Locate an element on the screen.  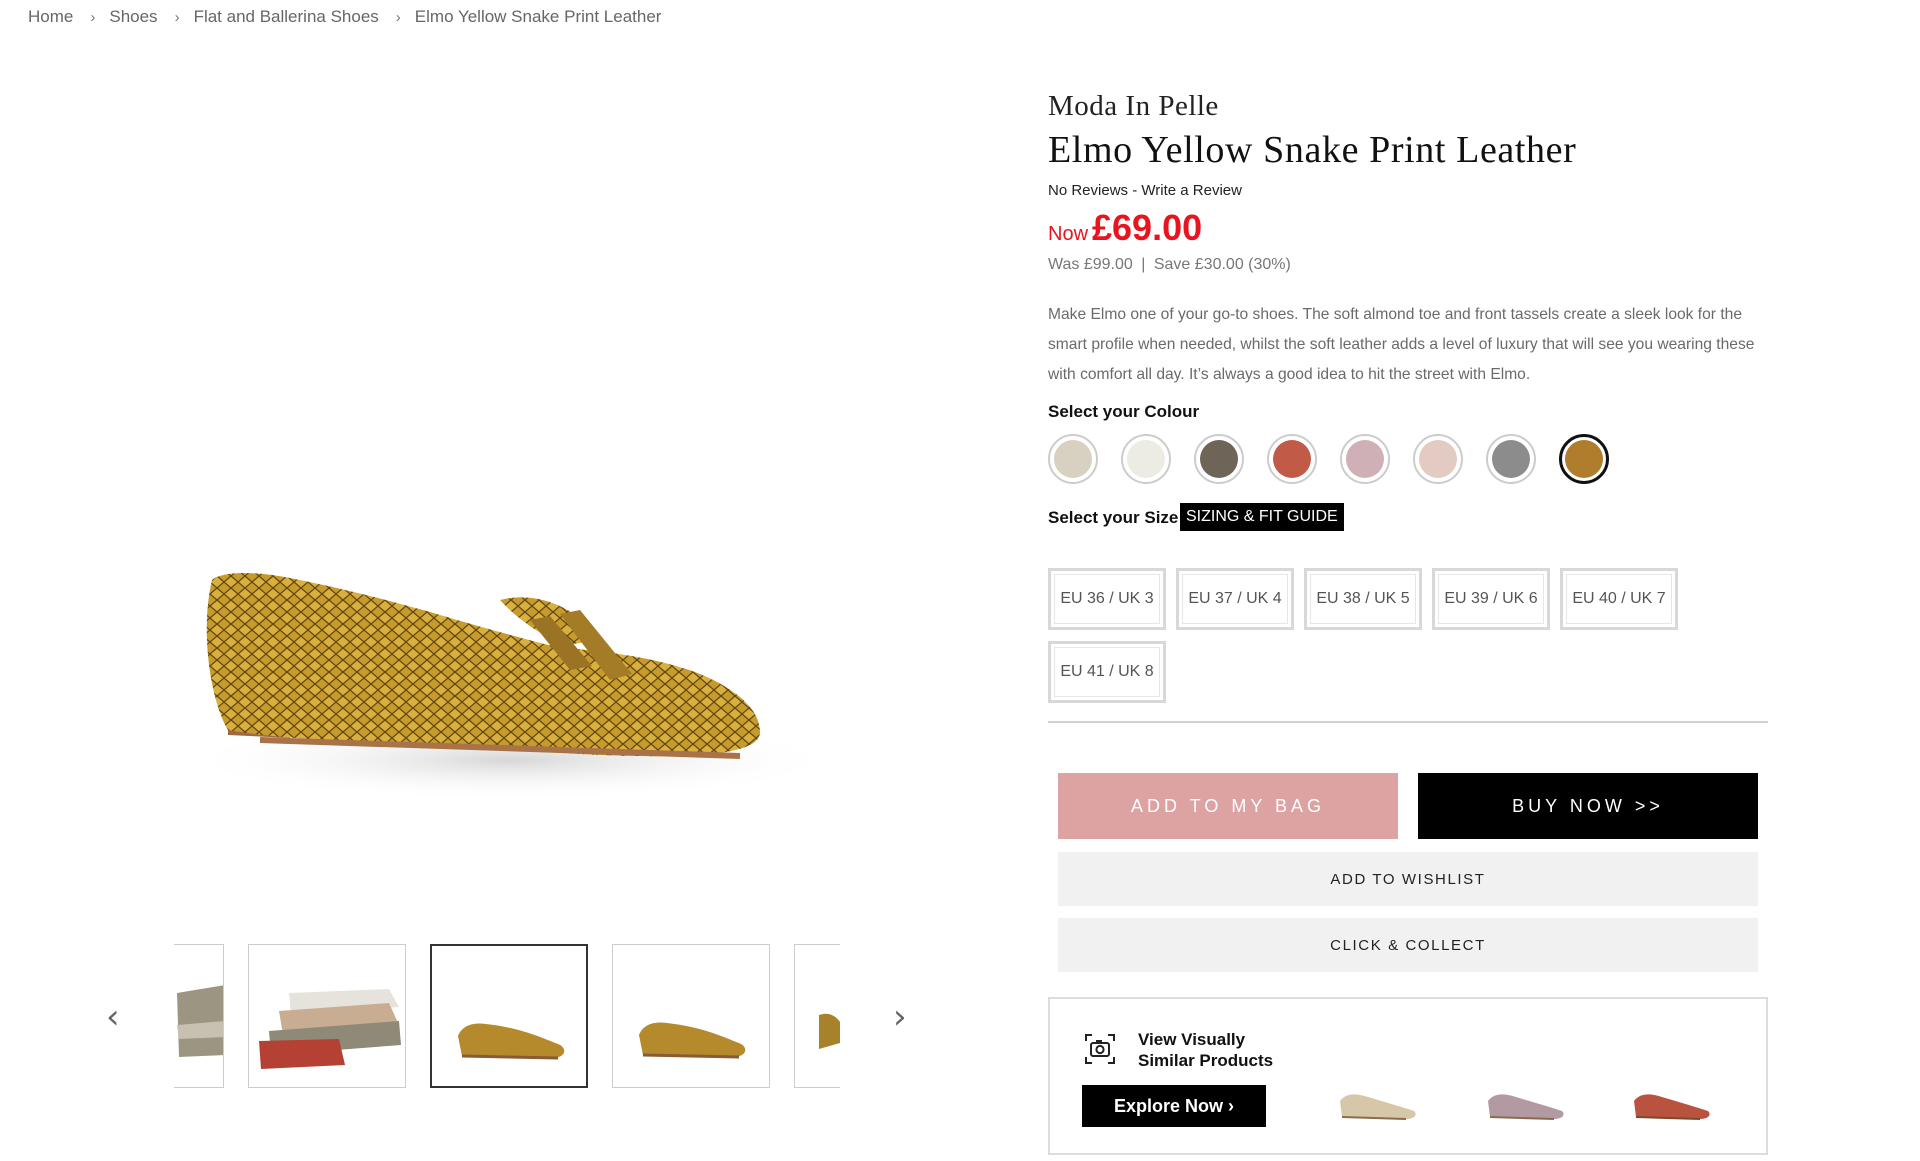
breadcrumb-current: Elmo Yellow Snake Print Leather is located at coordinates (538, 16).